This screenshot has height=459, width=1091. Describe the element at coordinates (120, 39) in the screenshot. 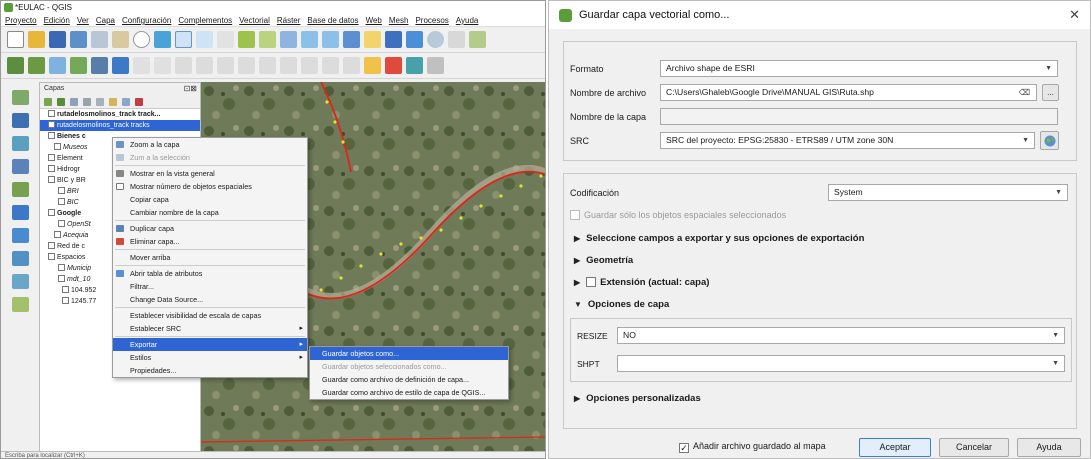

I see `style-manager-icon` at that location.